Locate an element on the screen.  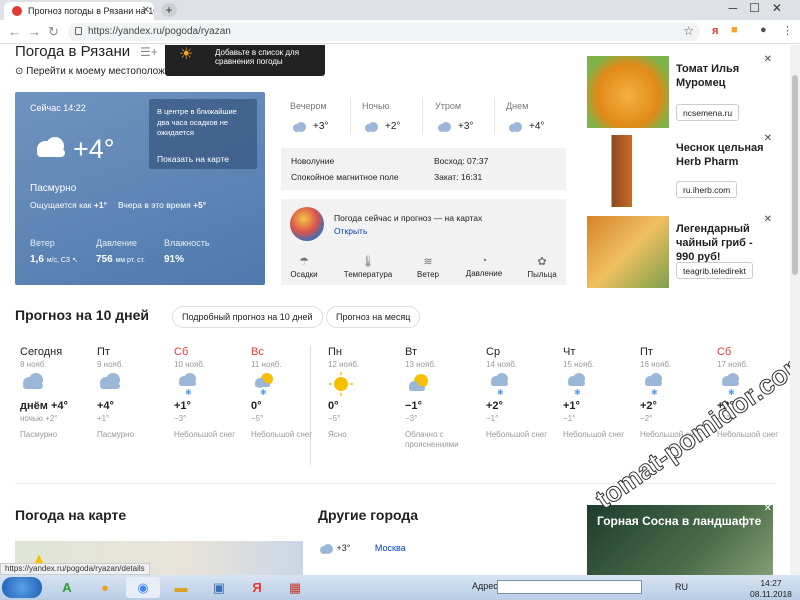
wind-speed: 1,6 is located at coordinates (37, 259).